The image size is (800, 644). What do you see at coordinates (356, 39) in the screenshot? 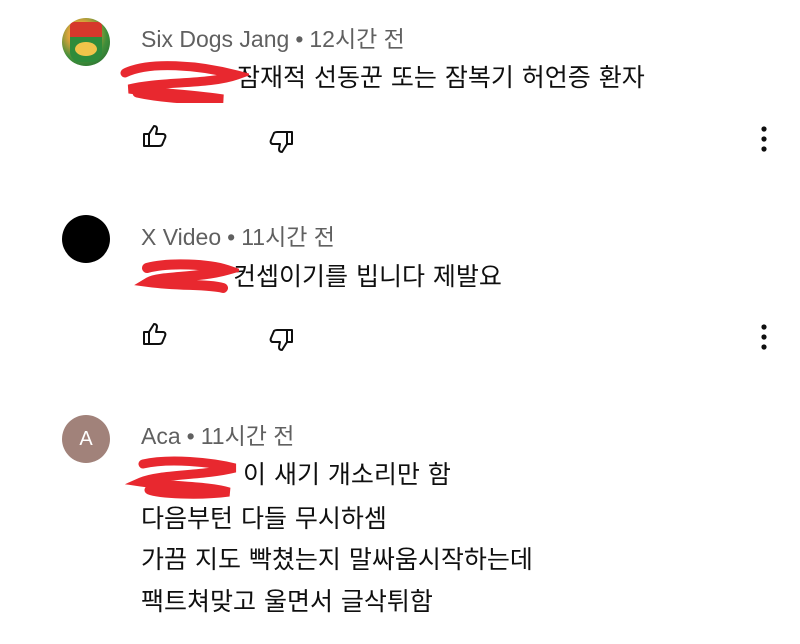
I see `timestamp: 12시간 전` at bounding box center [356, 39].